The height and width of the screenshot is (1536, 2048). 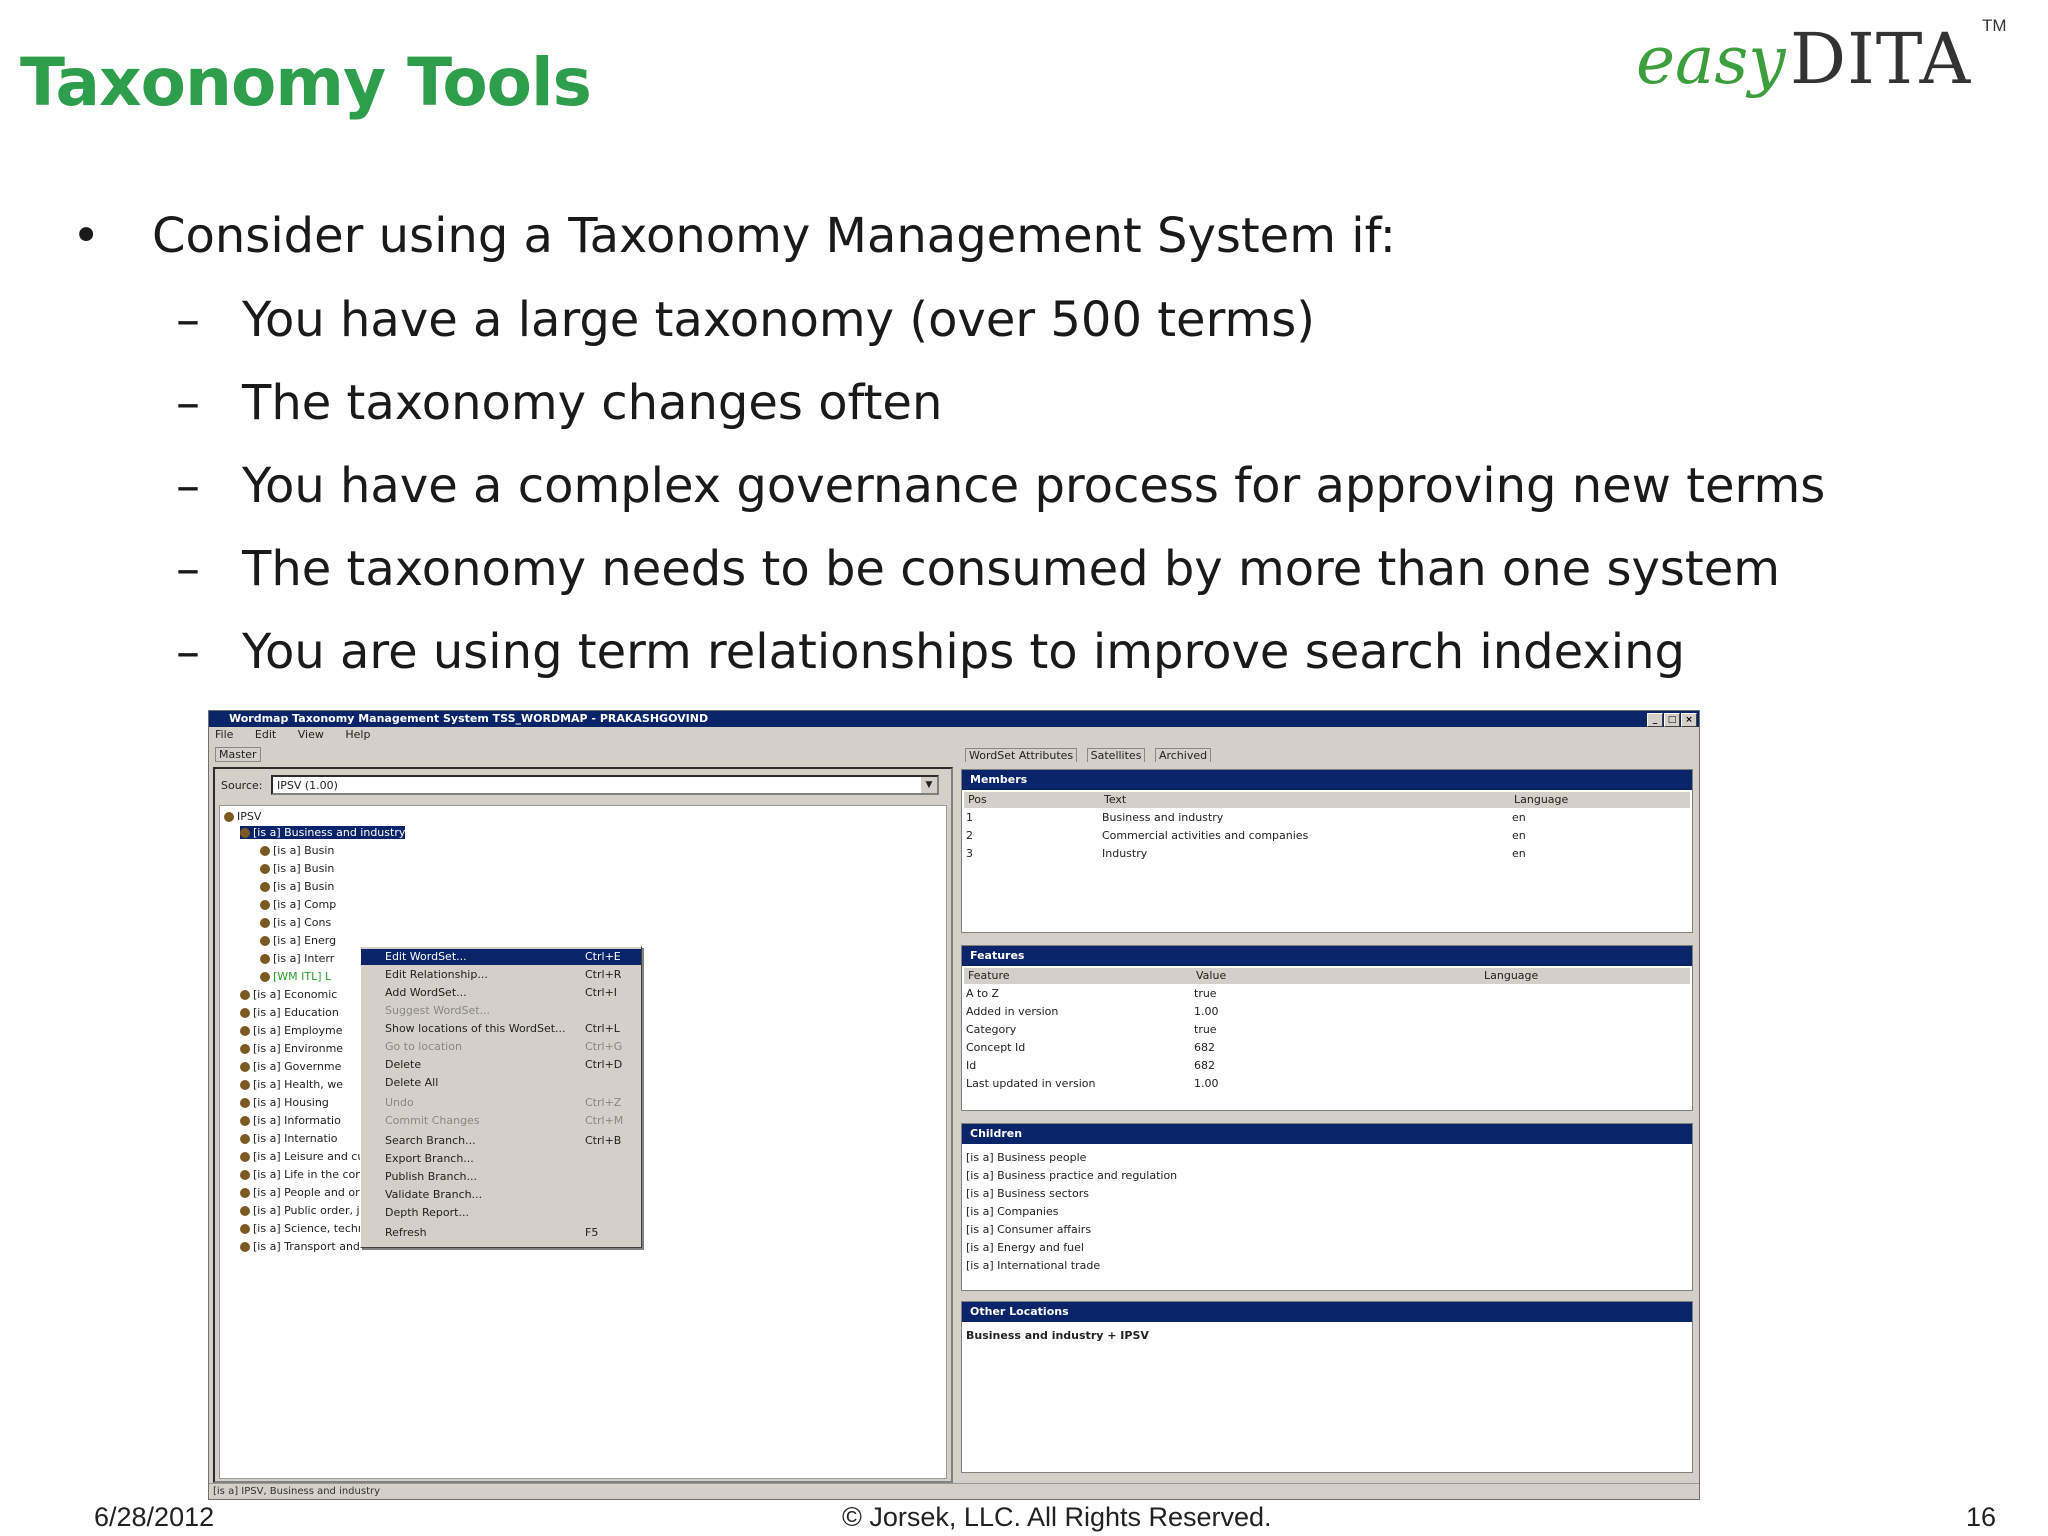 What do you see at coordinates (1327, 1048) in the screenshot?
I see `table-row: Concept Id 682` at bounding box center [1327, 1048].